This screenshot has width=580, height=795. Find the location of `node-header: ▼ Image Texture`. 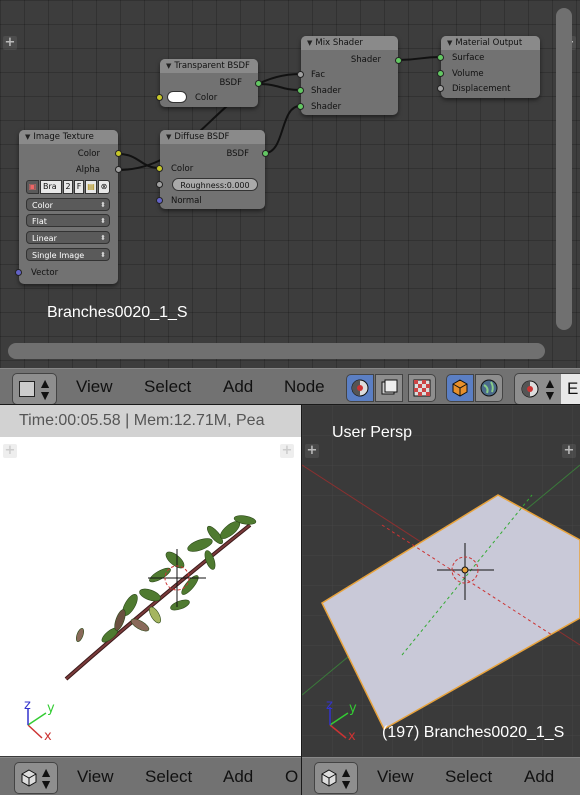

node-header: ▼ Image Texture is located at coordinates (68, 137).